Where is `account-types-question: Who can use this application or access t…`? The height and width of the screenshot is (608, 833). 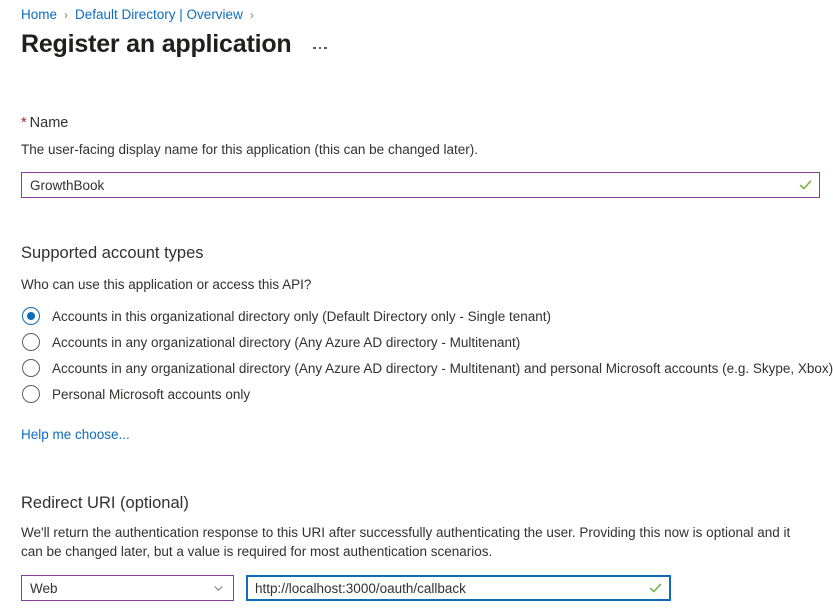 account-types-question: Who can use this application or access t… is located at coordinates (166, 284).